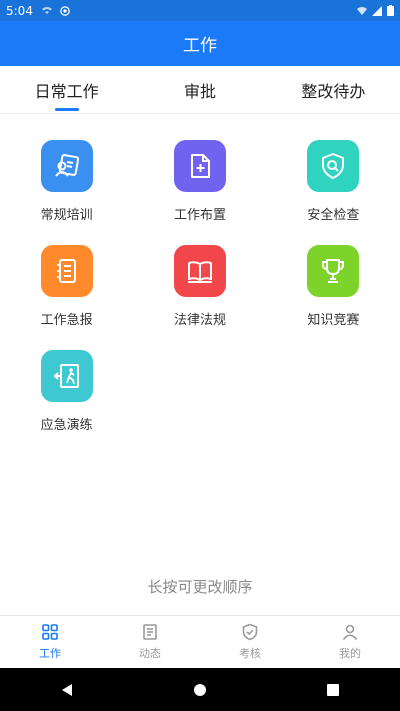  I want to click on home-icon, so click(200, 690).